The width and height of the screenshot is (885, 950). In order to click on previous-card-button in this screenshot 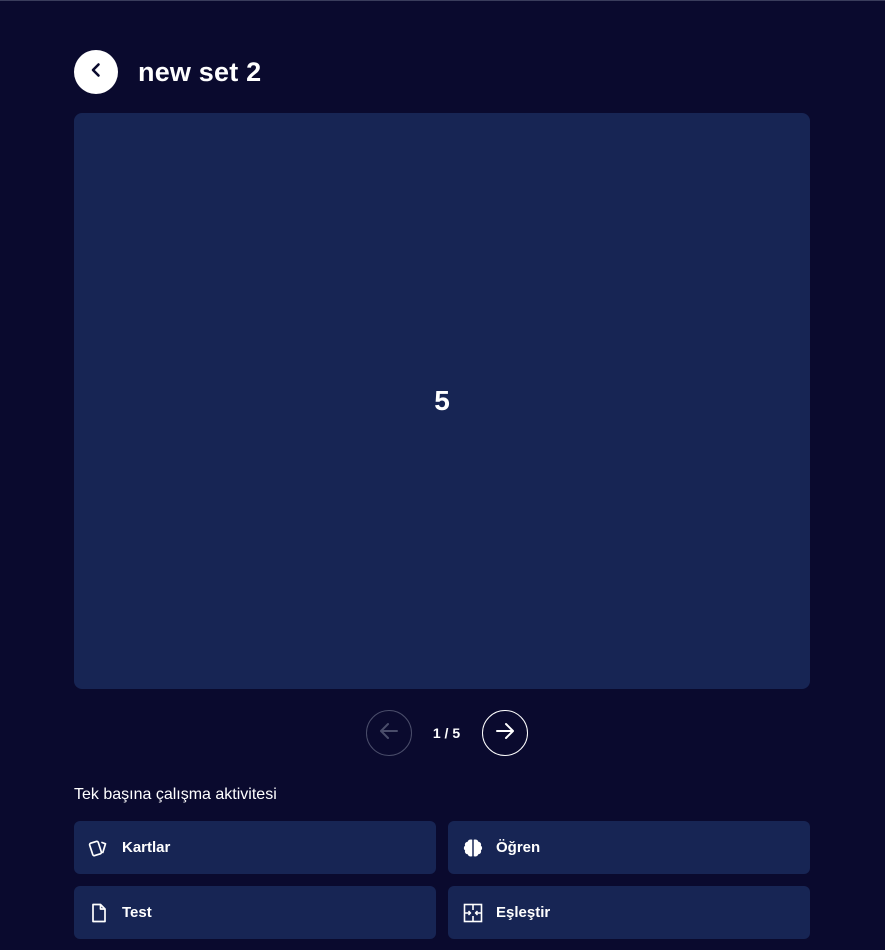, I will do `click(388, 733)`.